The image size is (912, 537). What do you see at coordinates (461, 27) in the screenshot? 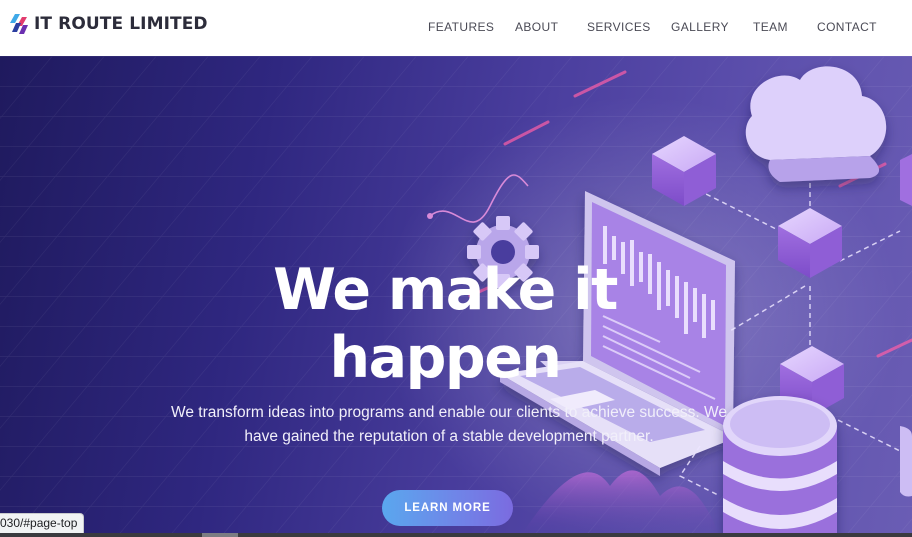
I see `nav-features: FEATURES` at bounding box center [461, 27].